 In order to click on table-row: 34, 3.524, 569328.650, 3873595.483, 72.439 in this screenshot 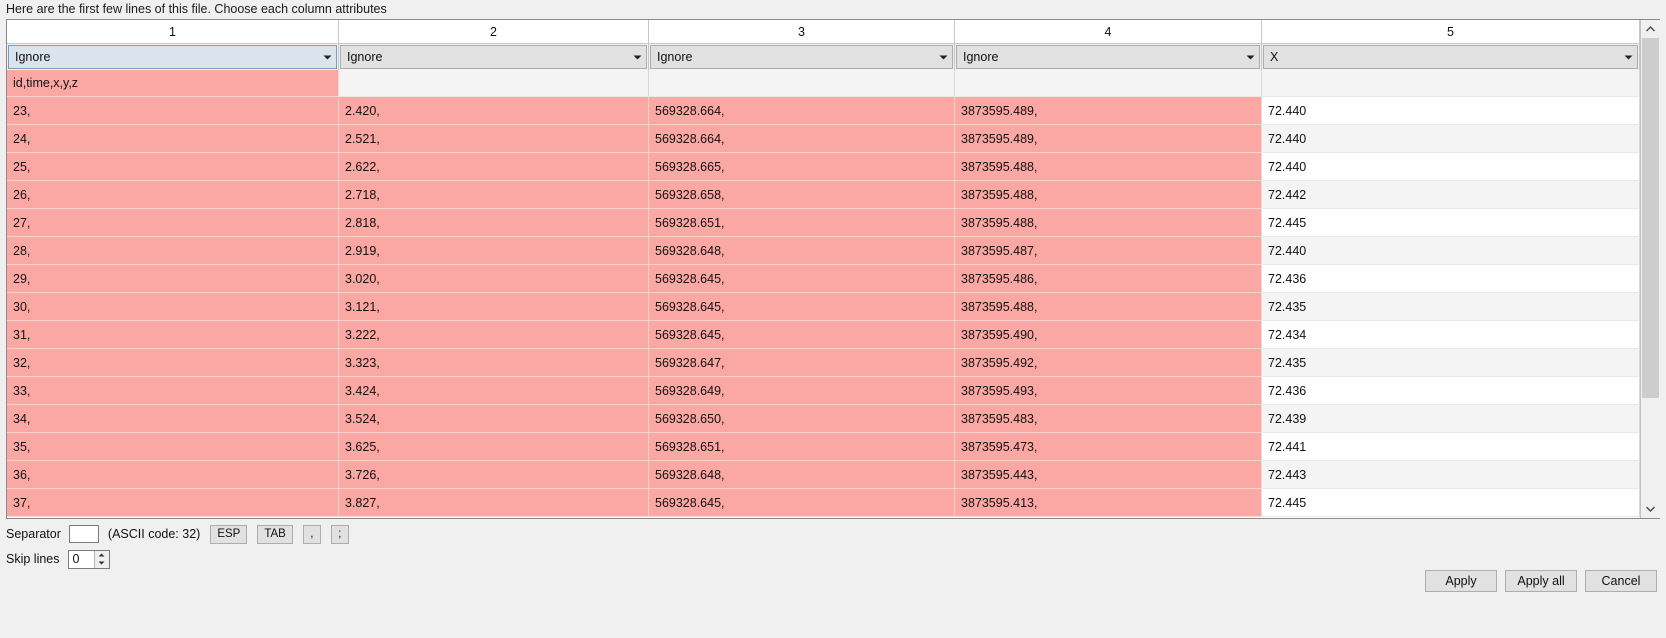, I will do `click(823, 419)`.